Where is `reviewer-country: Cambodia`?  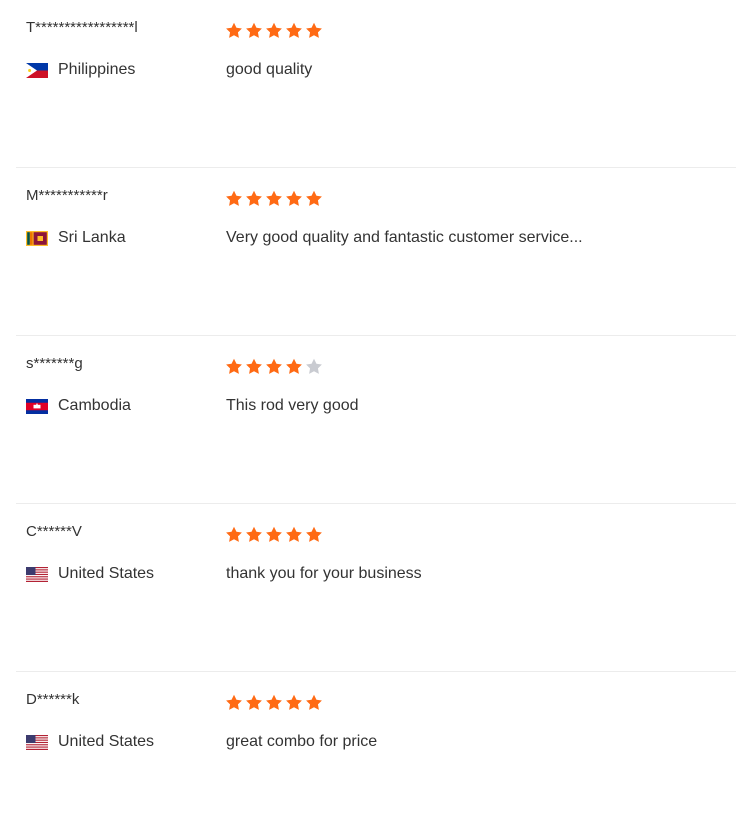 reviewer-country: Cambodia is located at coordinates (78, 406).